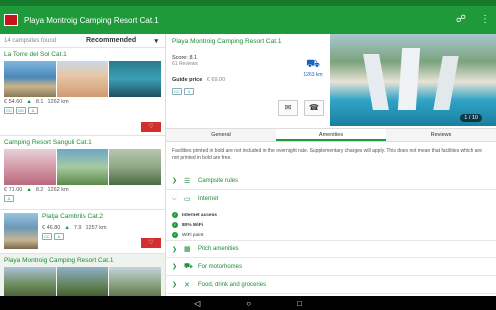  I want to click on list-item: Playa Montroig Camping Resort Cat.1, so click(82, 275).